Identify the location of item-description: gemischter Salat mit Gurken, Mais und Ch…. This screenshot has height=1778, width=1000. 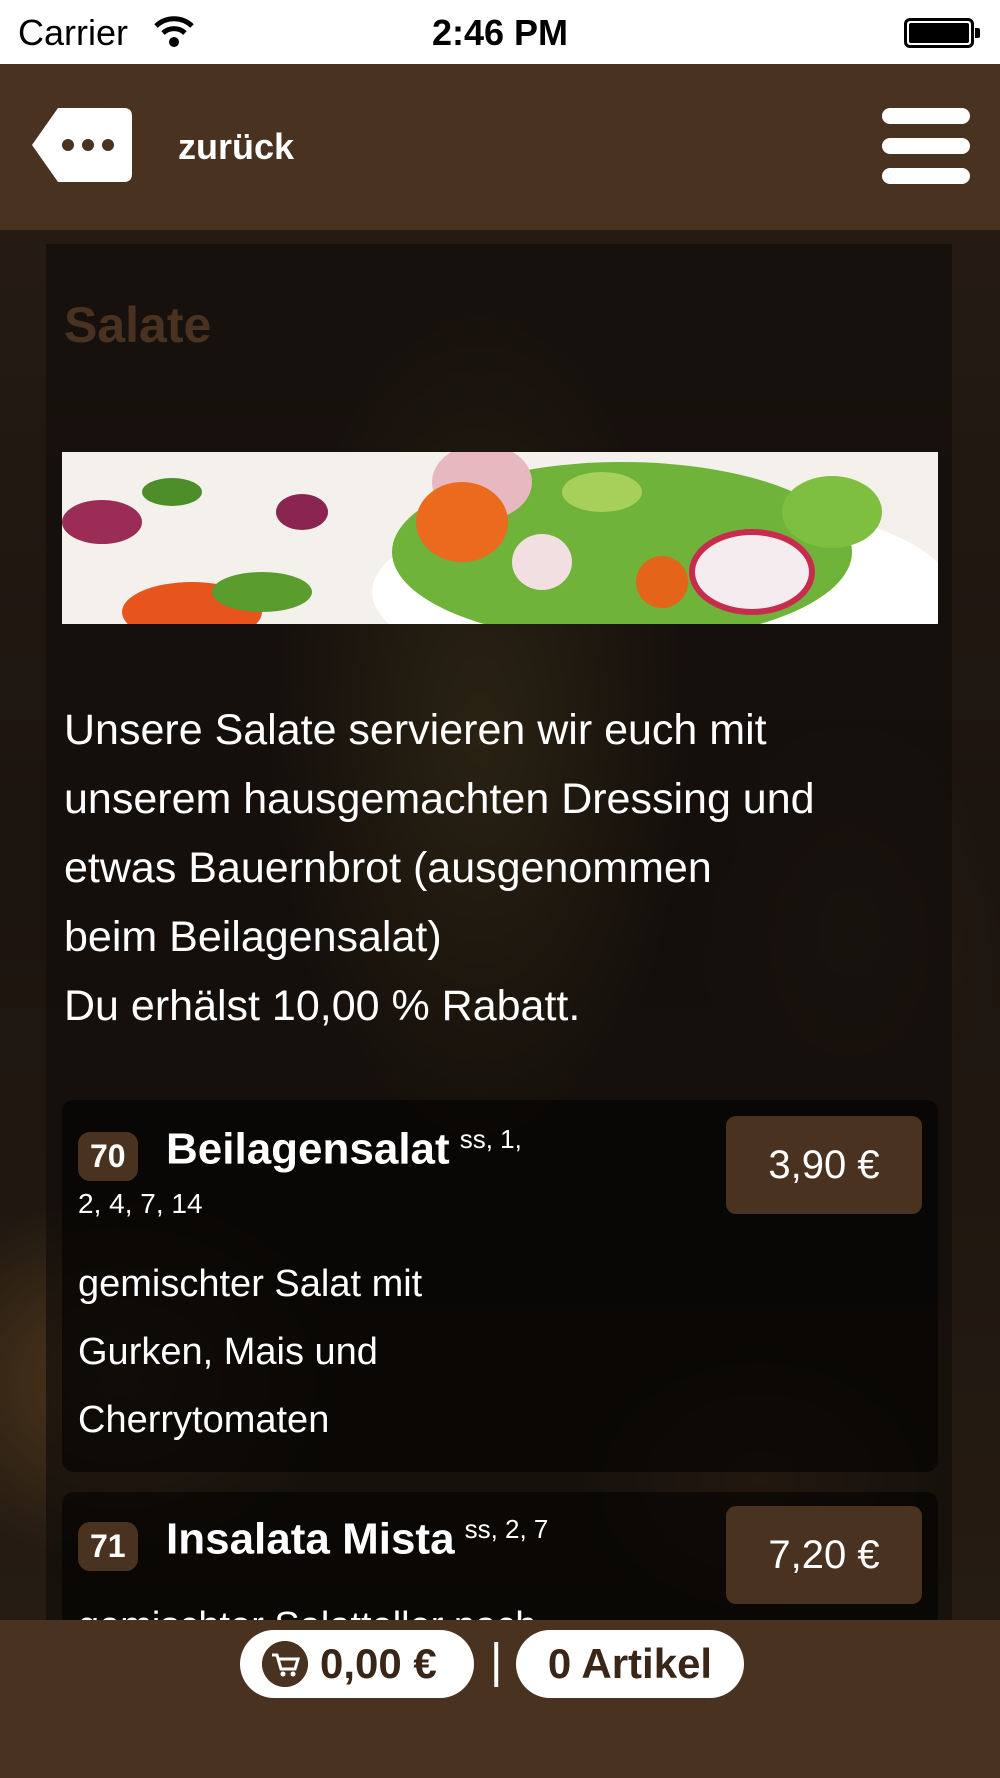
(250, 1352).